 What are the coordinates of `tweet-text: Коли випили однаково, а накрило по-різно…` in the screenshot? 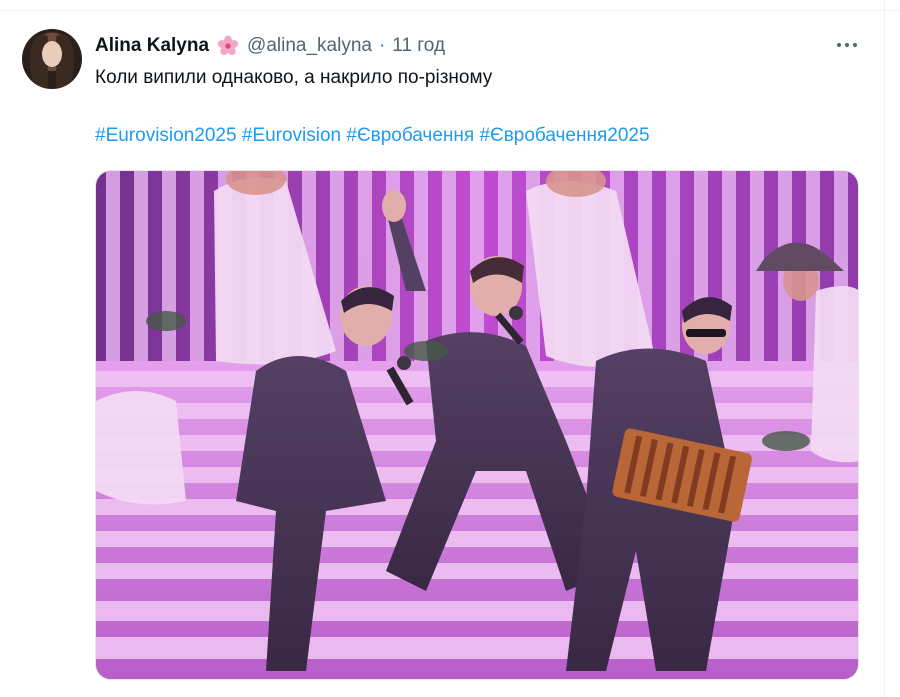 It's located at (294, 77).